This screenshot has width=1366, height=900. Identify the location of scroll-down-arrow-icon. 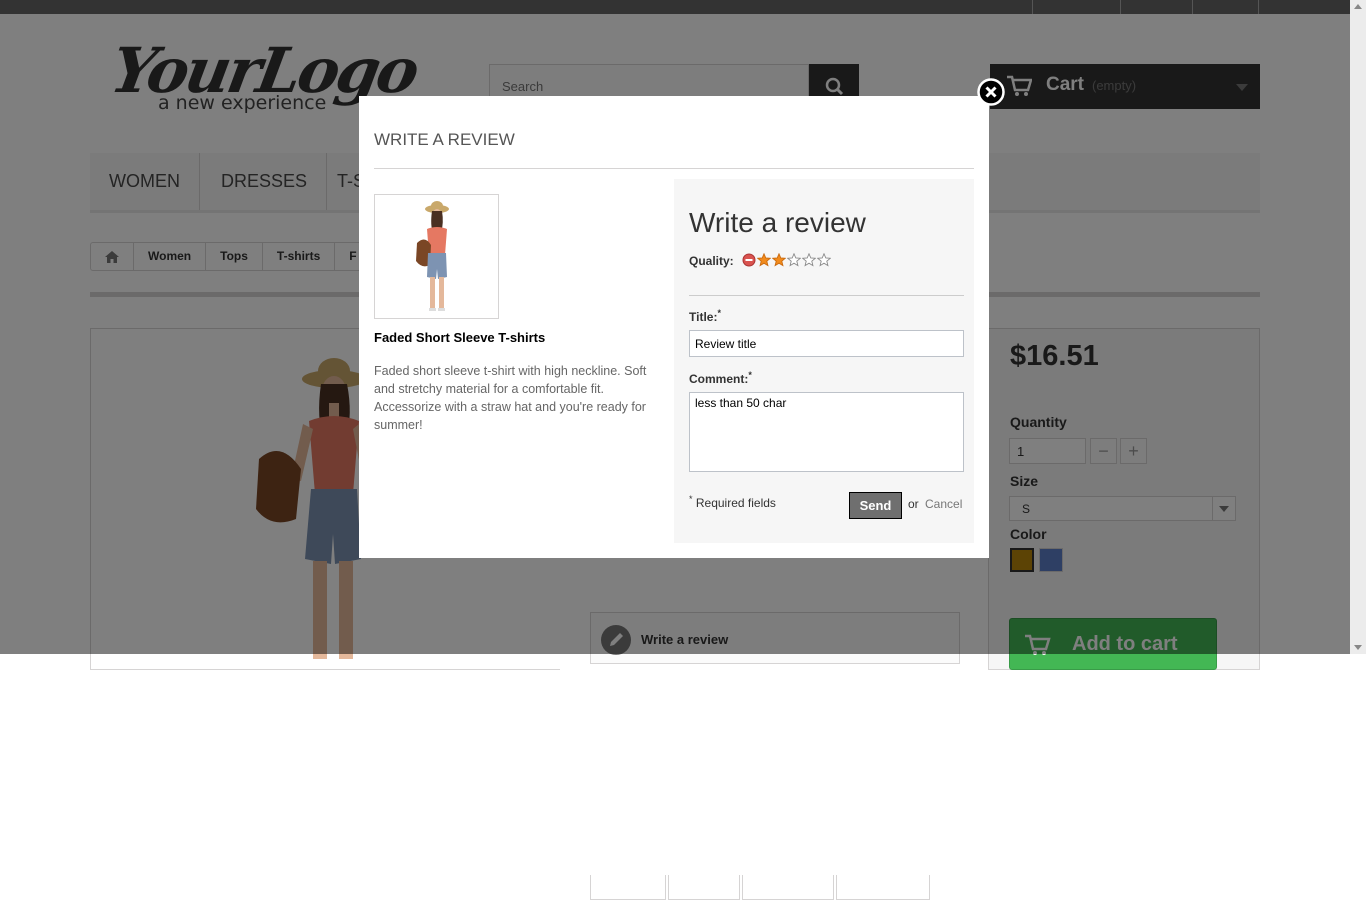
(1358, 647).